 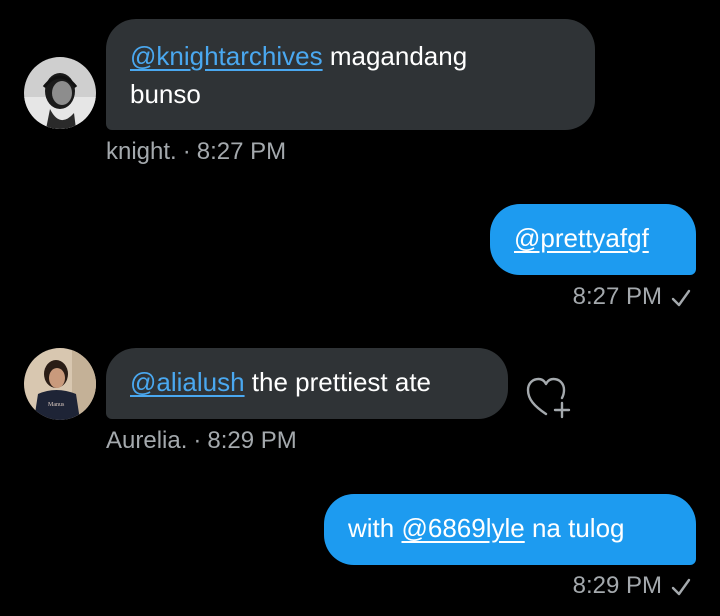 I want to click on message-bubble-incoming: @knightarchives magandang bunso, so click(x=350, y=74).